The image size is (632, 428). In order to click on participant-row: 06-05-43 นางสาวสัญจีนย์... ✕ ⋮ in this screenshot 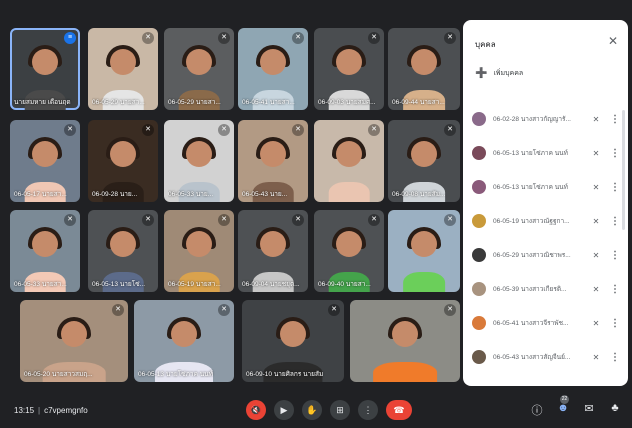, I will do `click(545, 357)`.